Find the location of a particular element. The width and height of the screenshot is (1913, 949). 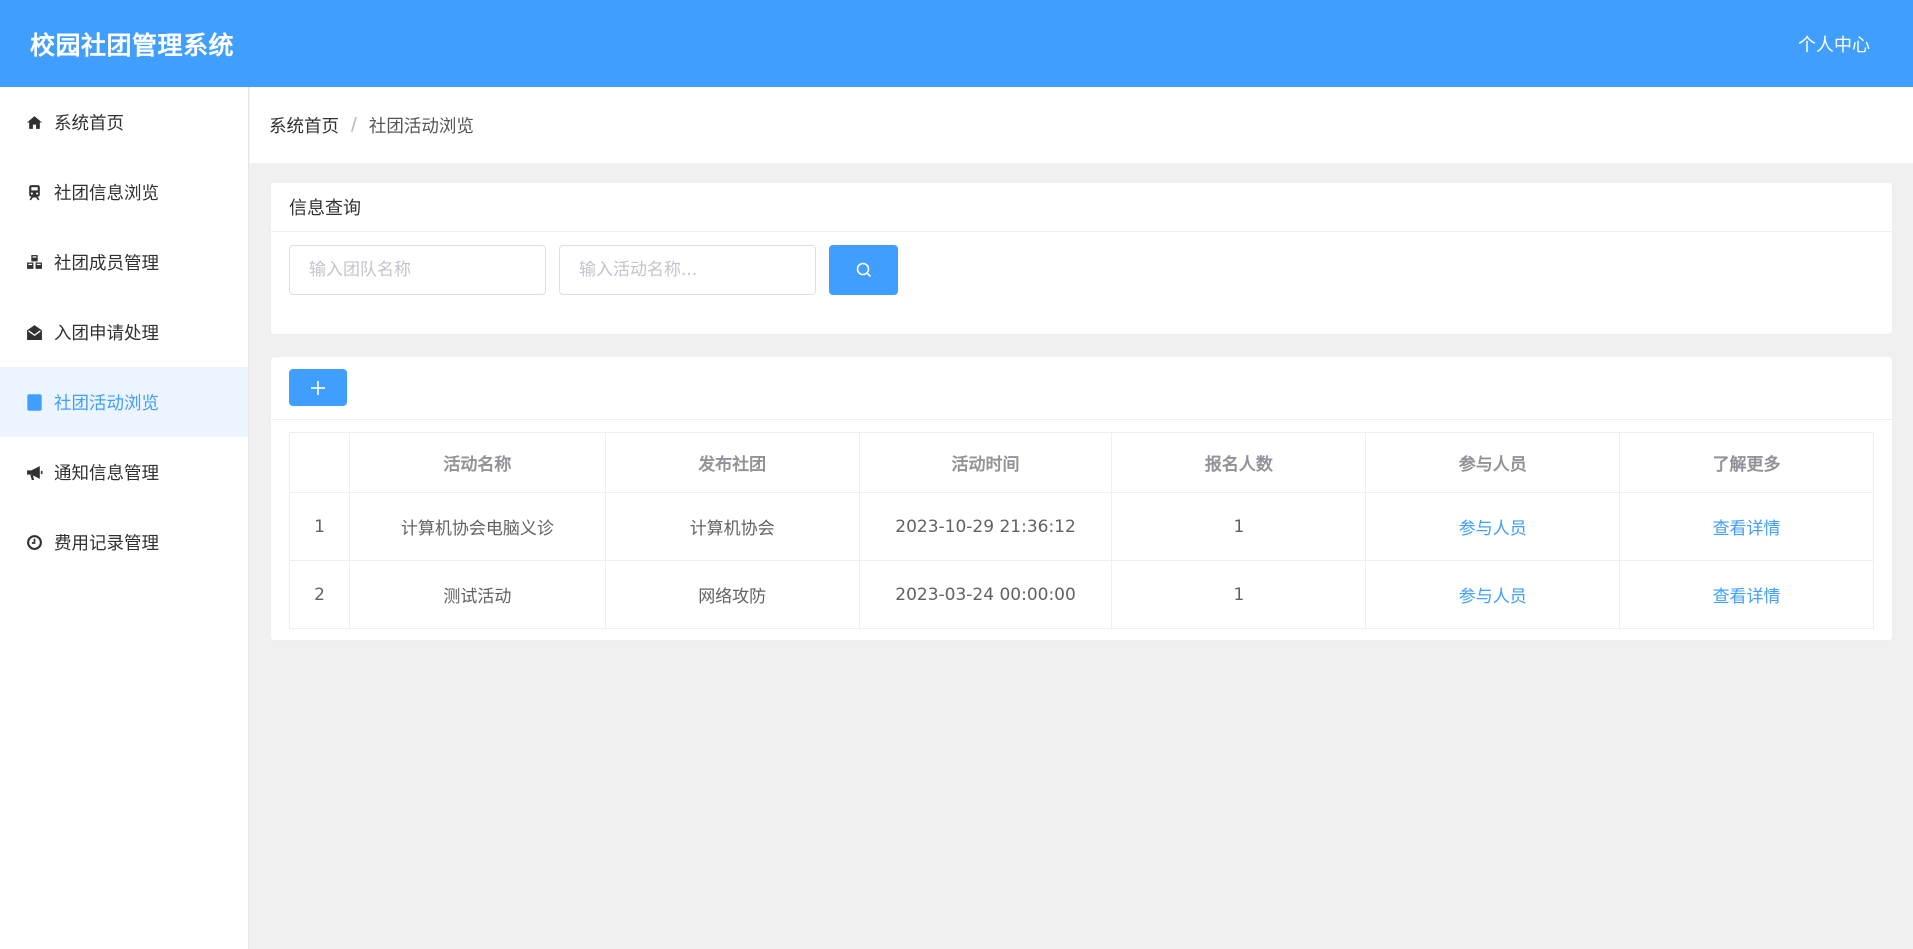

column-header-index is located at coordinates (319, 462).